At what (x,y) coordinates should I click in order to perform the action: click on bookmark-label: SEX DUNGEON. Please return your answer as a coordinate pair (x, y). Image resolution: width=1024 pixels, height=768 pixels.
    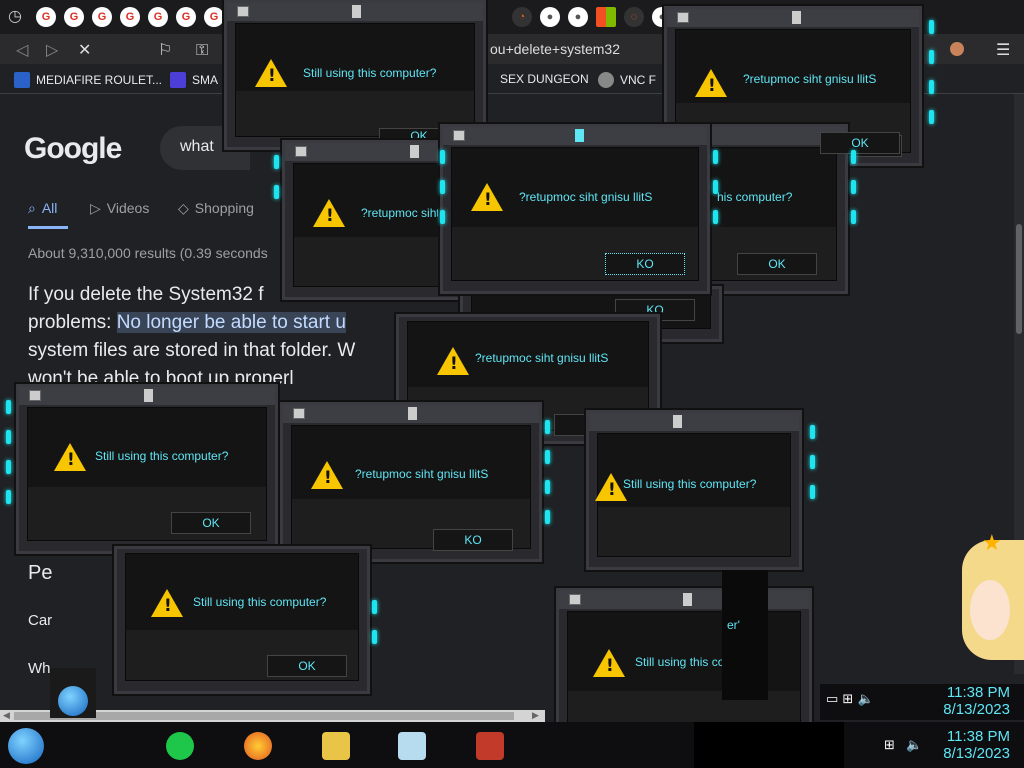
    Looking at the image, I should click on (544, 79).